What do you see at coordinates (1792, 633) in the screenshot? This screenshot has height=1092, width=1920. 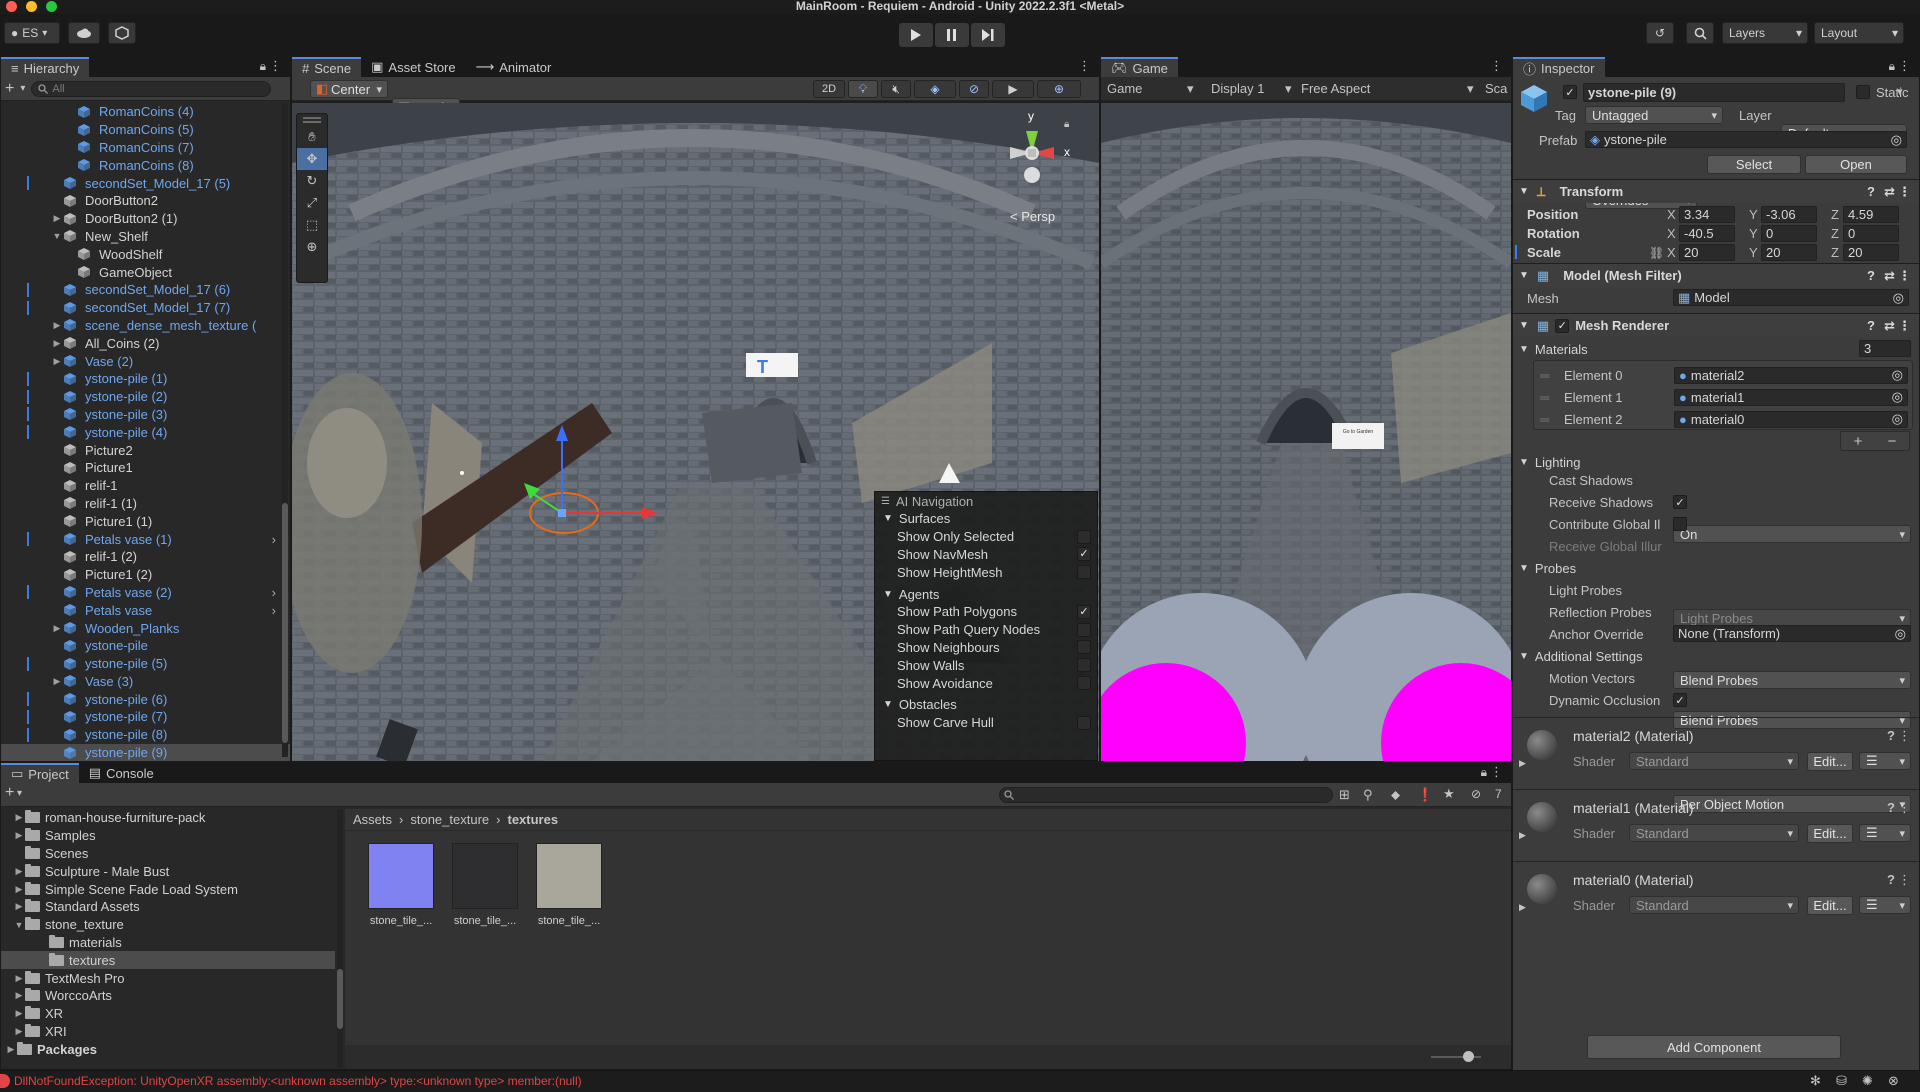 I see `anchor-override-field: None (Transform) ◎` at bounding box center [1792, 633].